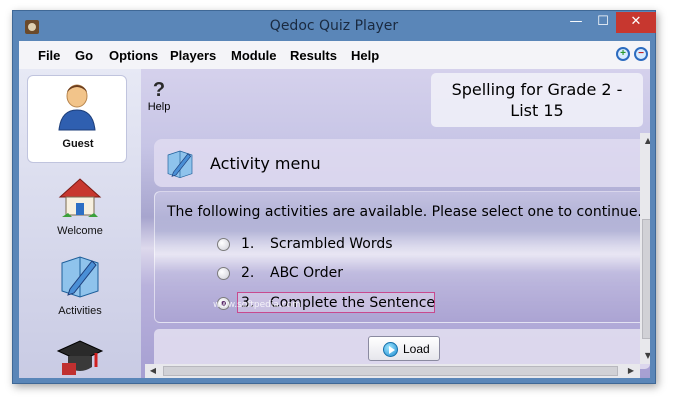 Image resolution: width=676 pixels, height=404 pixels. What do you see at coordinates (133, 55) in the screenshot?
I see `menu-options: Options` at bounding box center [133, 55].